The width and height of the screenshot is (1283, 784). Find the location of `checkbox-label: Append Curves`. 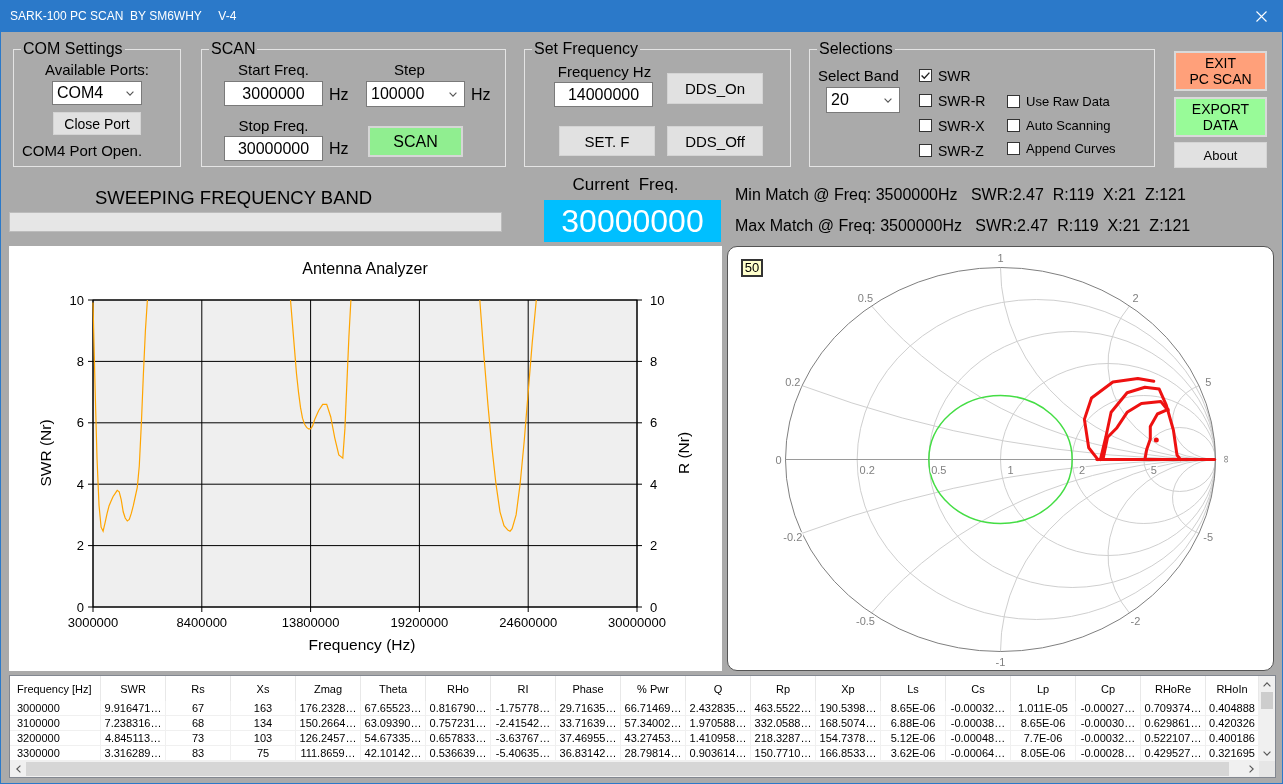

checkbox-label: Append Curves is located at coordinates (1071, 149).